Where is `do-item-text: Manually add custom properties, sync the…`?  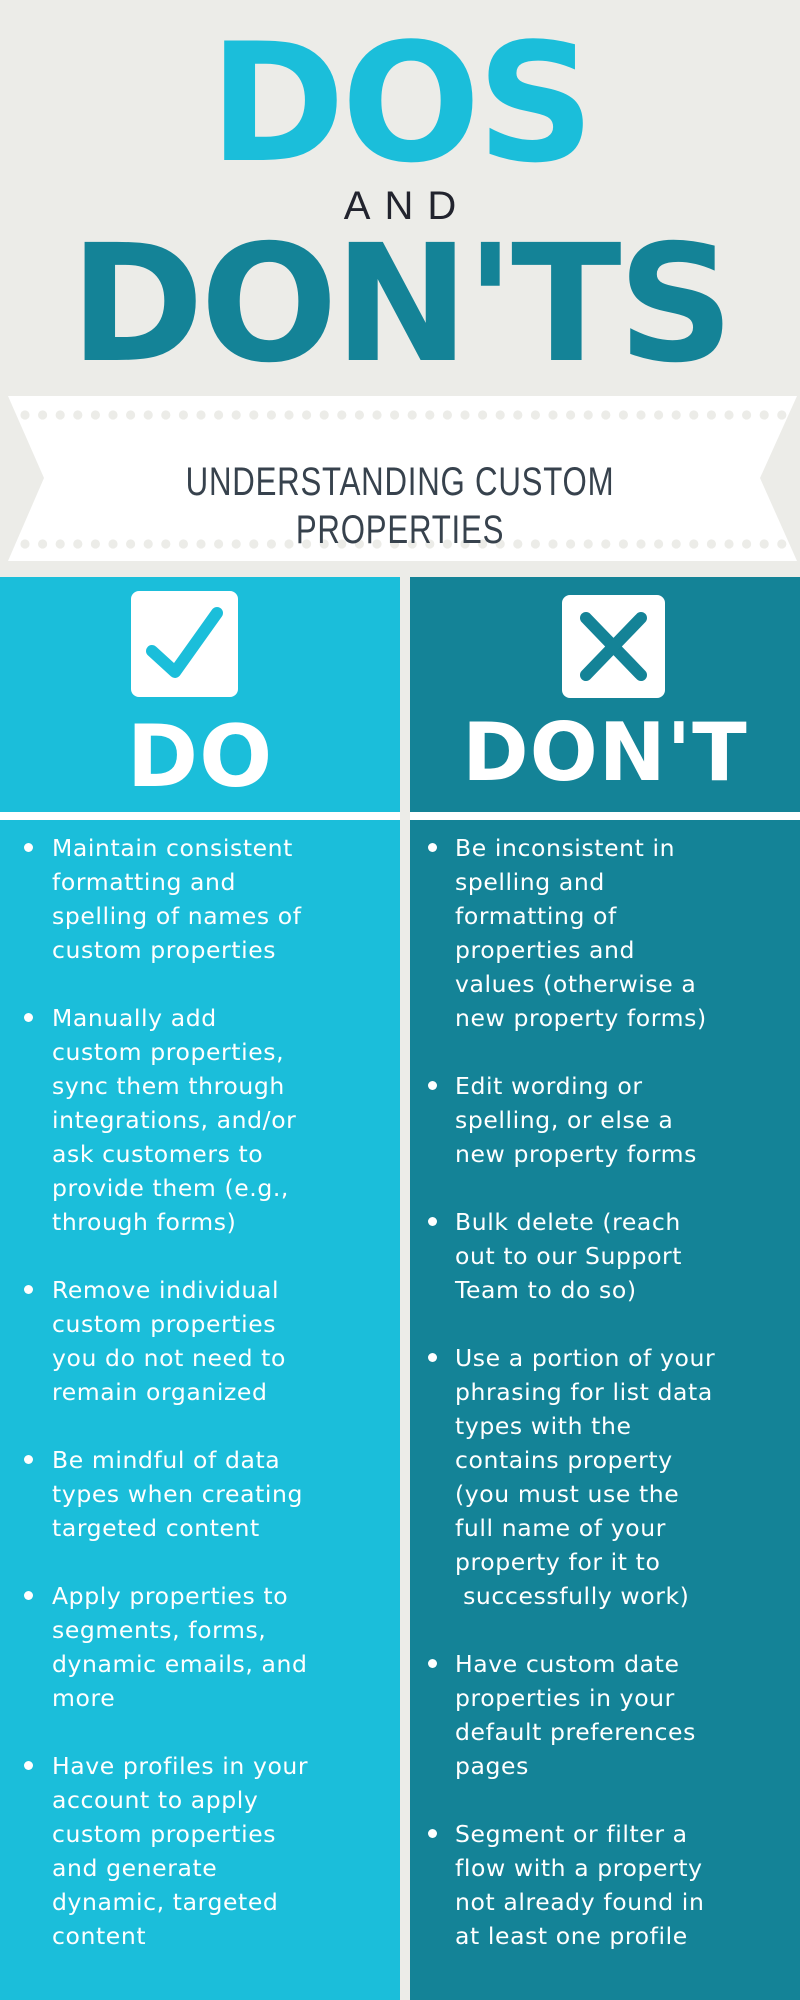
do-item-text: Manually add custom properties, sync the… is located at coordinates (174, 1120).